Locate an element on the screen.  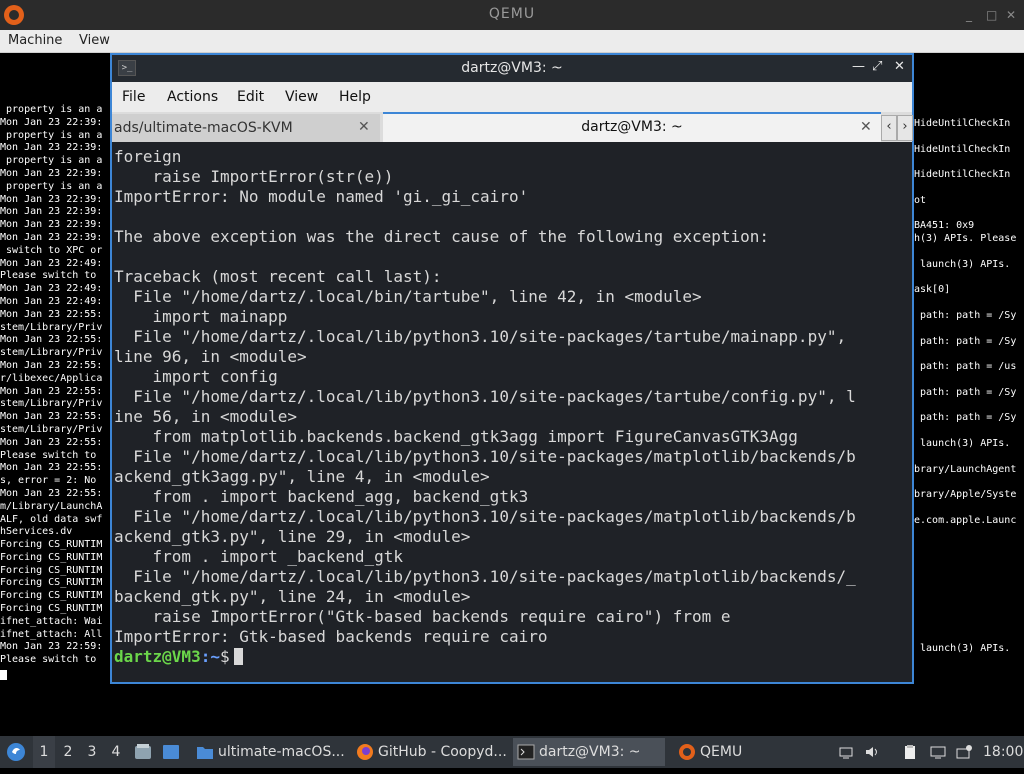
clipboard-icon is located at coordinates (910, 752).